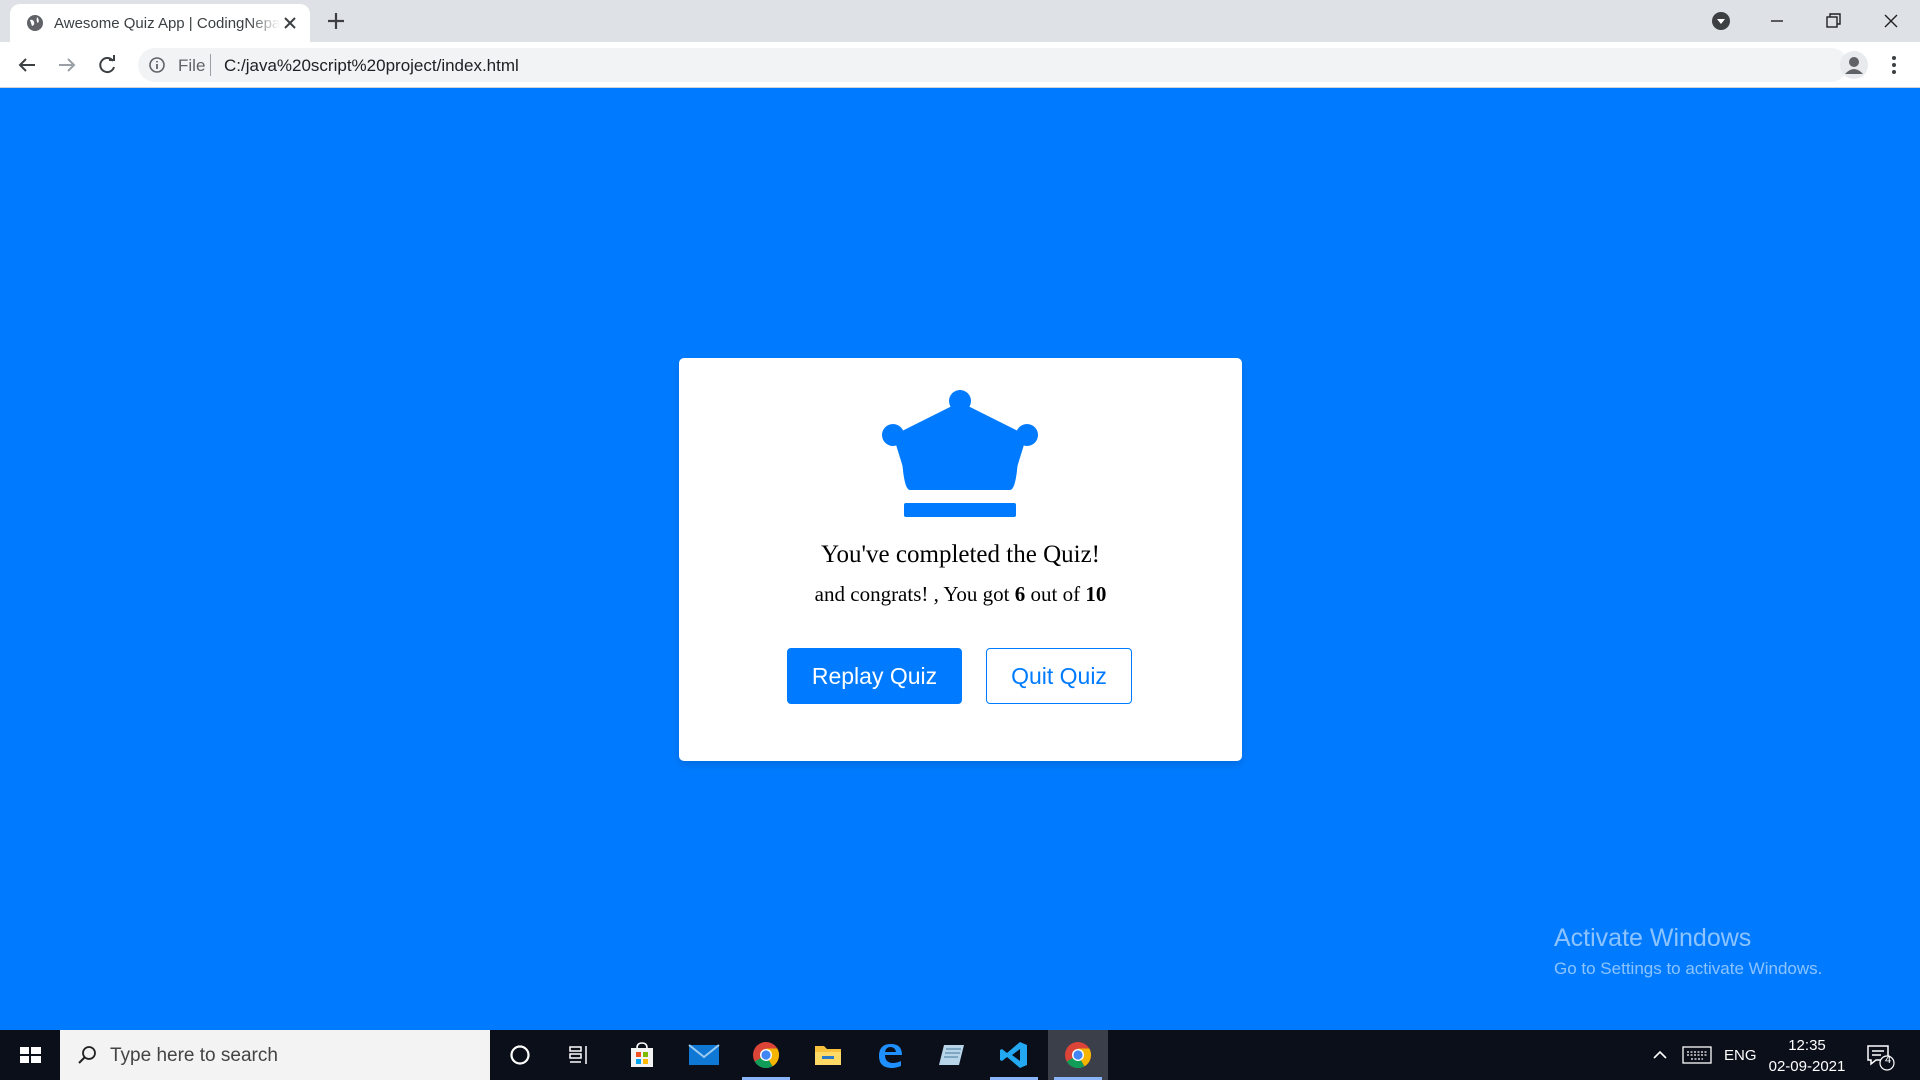  Describe the element at coordinates (1740, 1055) in the screenshot. I see `input-language: ENG` at that location.